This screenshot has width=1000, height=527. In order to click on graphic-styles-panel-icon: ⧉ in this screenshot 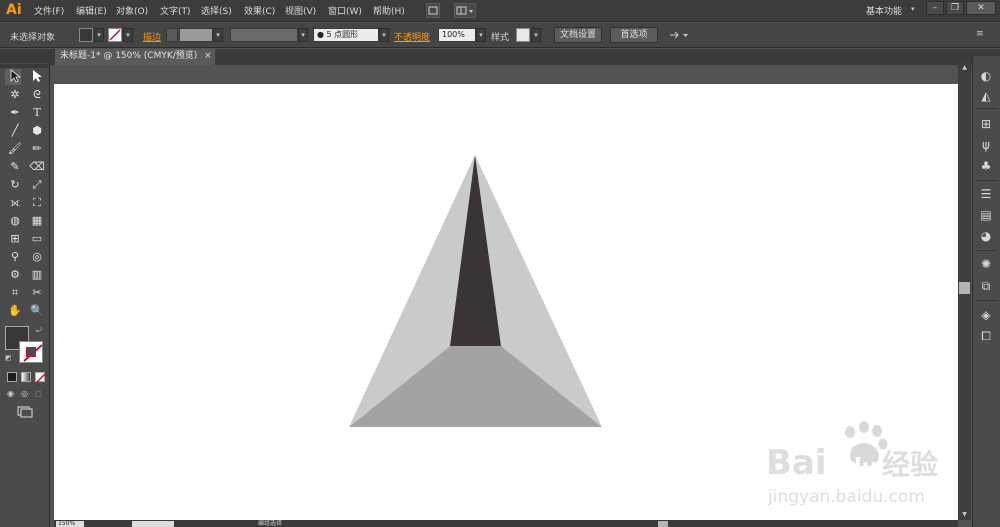, I will do `click(986, 286)`.